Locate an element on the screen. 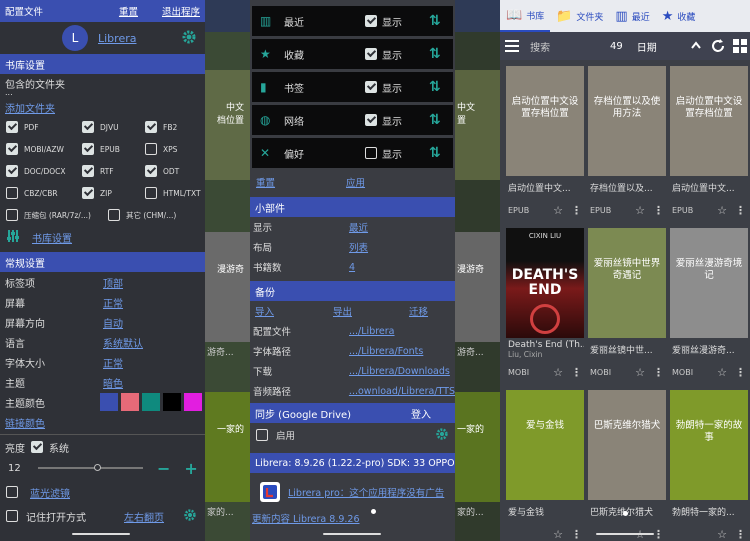  sync-enable-checkbox is located at coordinates (262, 435).